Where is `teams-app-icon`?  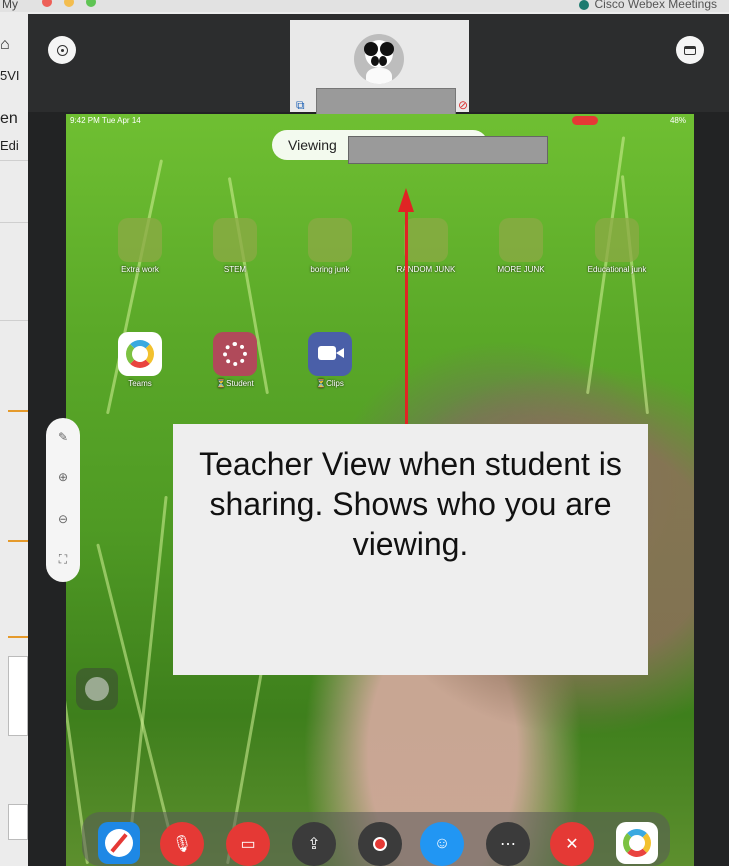
teams-app-icon is located at coordinates (140, 354).